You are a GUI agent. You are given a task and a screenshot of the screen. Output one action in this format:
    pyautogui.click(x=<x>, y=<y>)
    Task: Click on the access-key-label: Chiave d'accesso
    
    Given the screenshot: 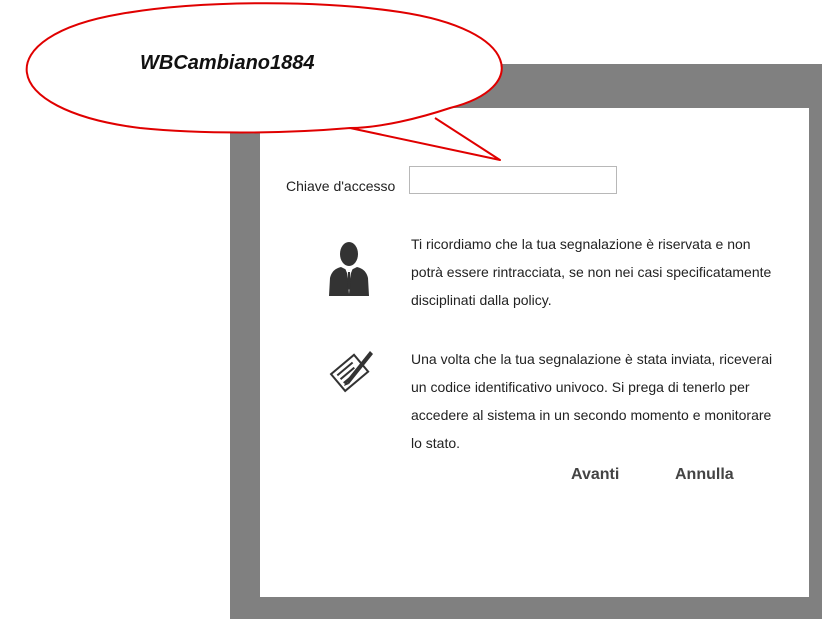 What is the action you would take?
    pyautogui.click(x=341, y=186)
    